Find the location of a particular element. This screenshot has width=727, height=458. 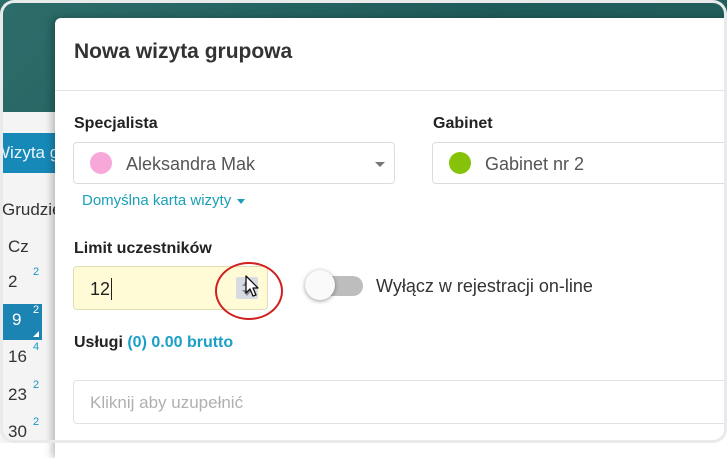

default-visit-card-label: Domyślna karta wizyty is located at coordinates (157, 200).